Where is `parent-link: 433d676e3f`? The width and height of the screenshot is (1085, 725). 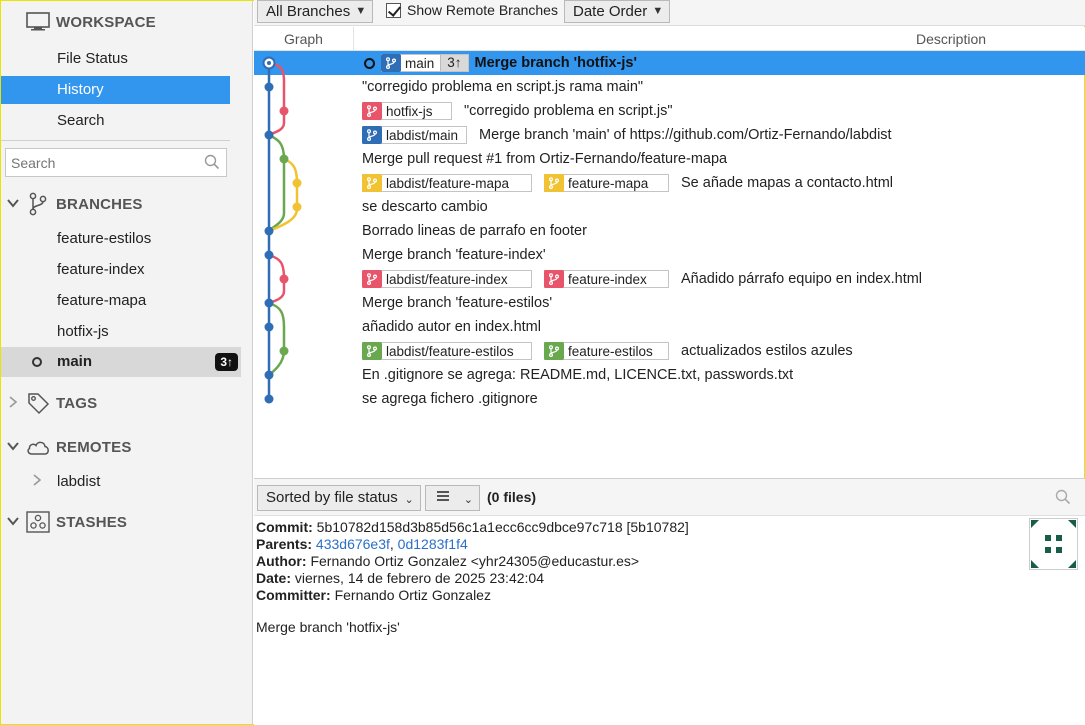 parent-link: 433d676e3f is located at coordinates (353, 544).